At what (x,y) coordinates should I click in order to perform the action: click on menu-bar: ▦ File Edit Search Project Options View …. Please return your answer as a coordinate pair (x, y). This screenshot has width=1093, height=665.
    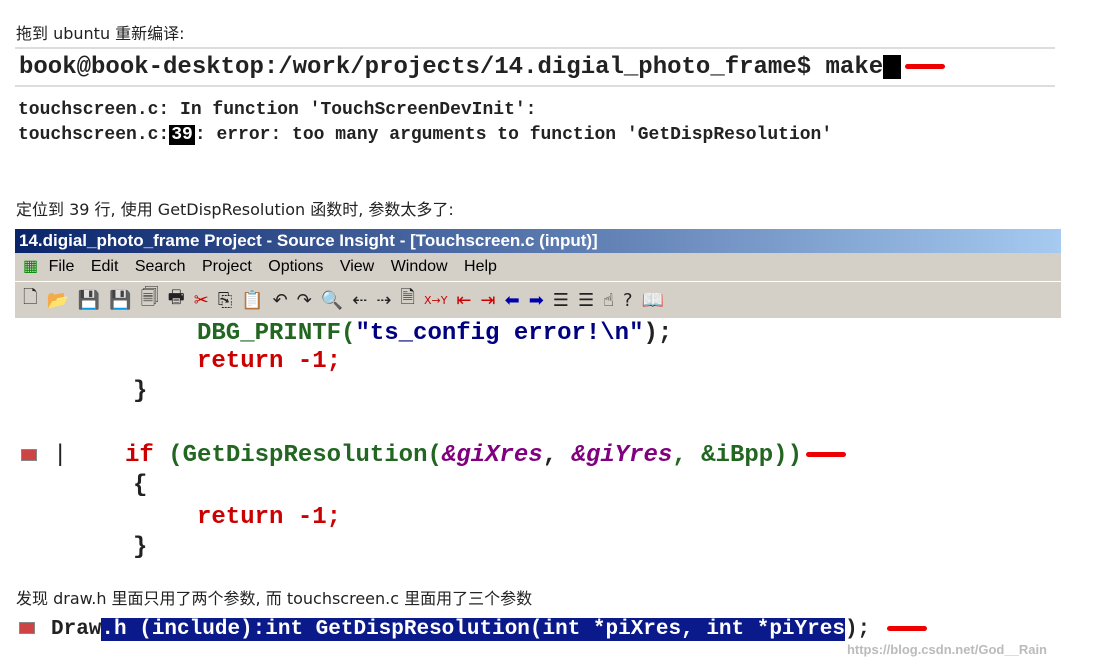
    Looking at the image, I should click on (538, 267).